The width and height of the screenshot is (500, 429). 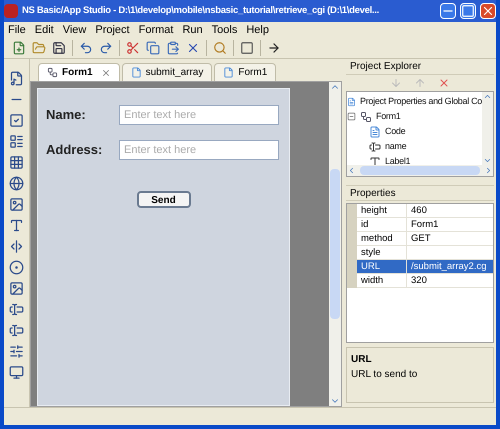 I want to click on globe-icon, so click(x=16, y=183).